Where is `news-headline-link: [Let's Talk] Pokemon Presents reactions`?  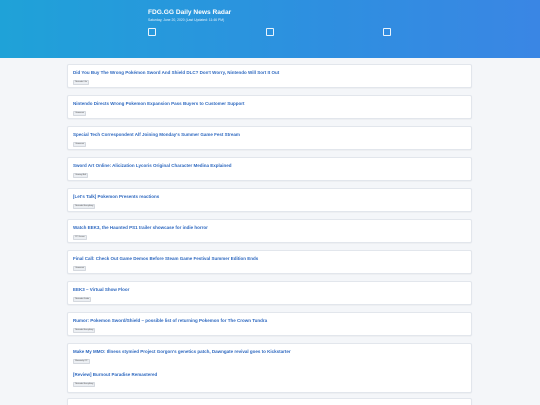 news-headline-link: [Let's Talk] Pokemon Presents reactions is located at coordinates (116, 196).